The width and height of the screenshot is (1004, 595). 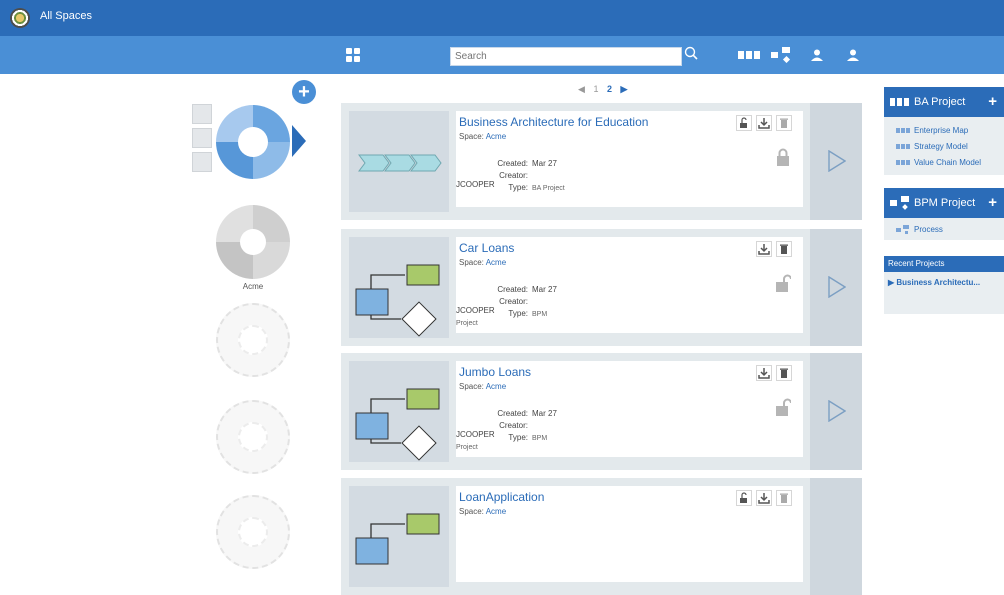 What do you see at coordinates (486, 248) in the screenshot?
I see `project-name: Car Loans` at bounding box center [486, 248].